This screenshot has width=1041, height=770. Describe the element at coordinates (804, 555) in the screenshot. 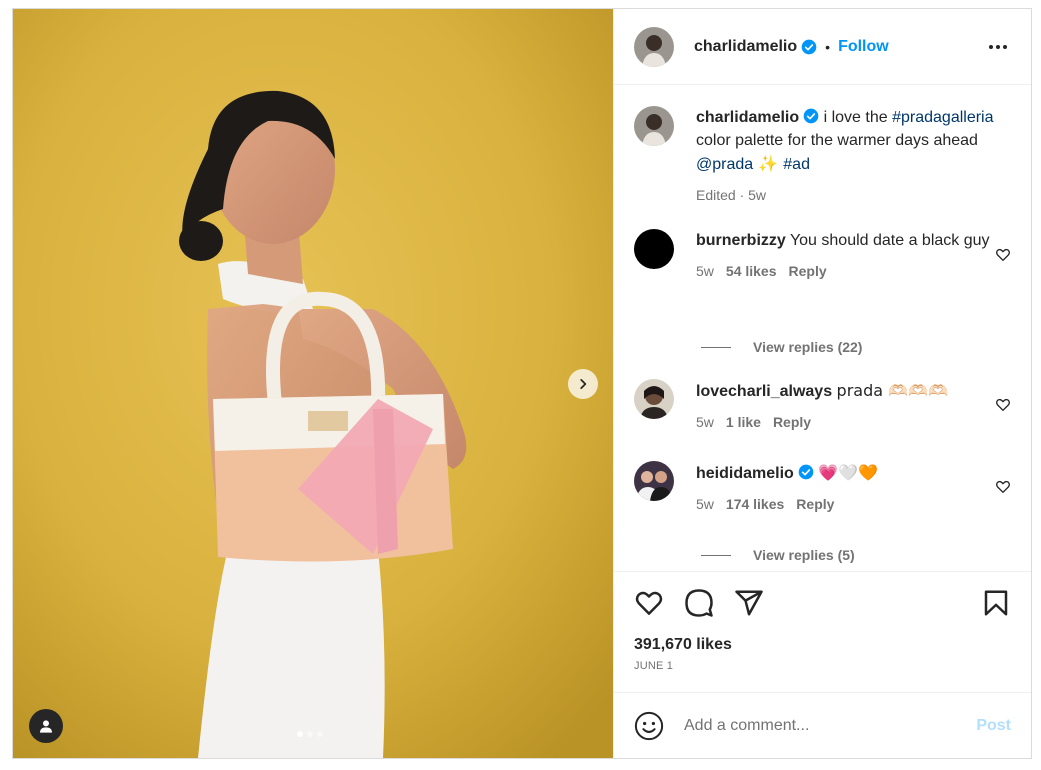

I see `view-replies-label: View replies (5)` at that location.